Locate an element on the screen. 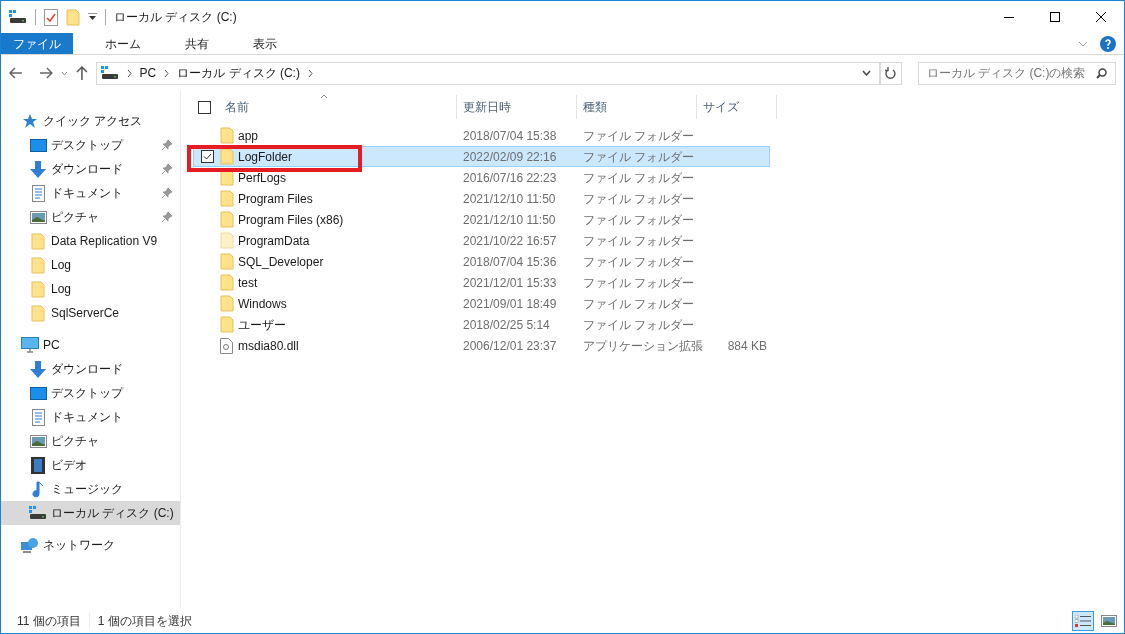  back-arrow-icon is located at coordinates (16, 73).